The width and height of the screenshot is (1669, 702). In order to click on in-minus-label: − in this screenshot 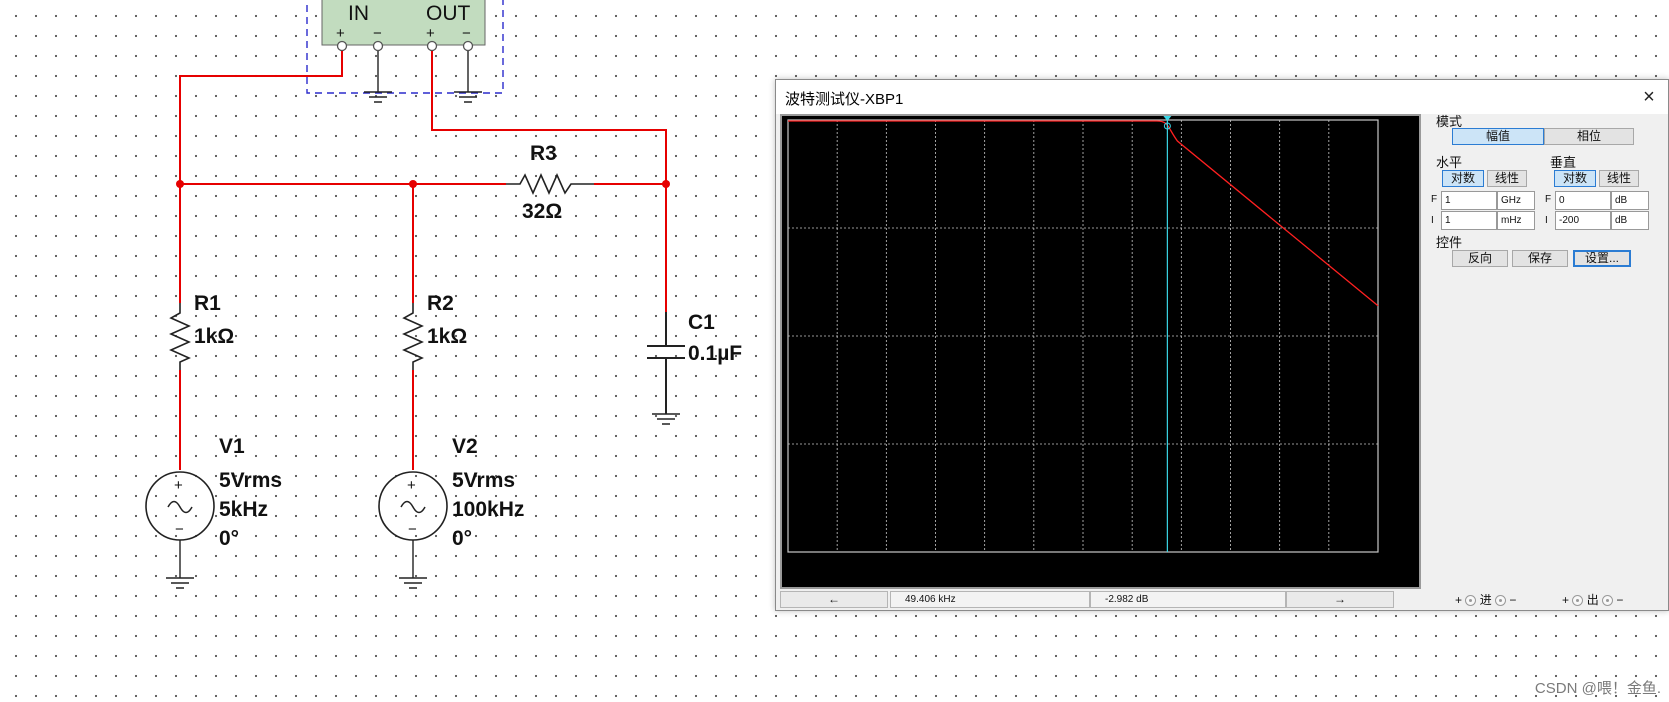, I will do `click(1513, 600)`.